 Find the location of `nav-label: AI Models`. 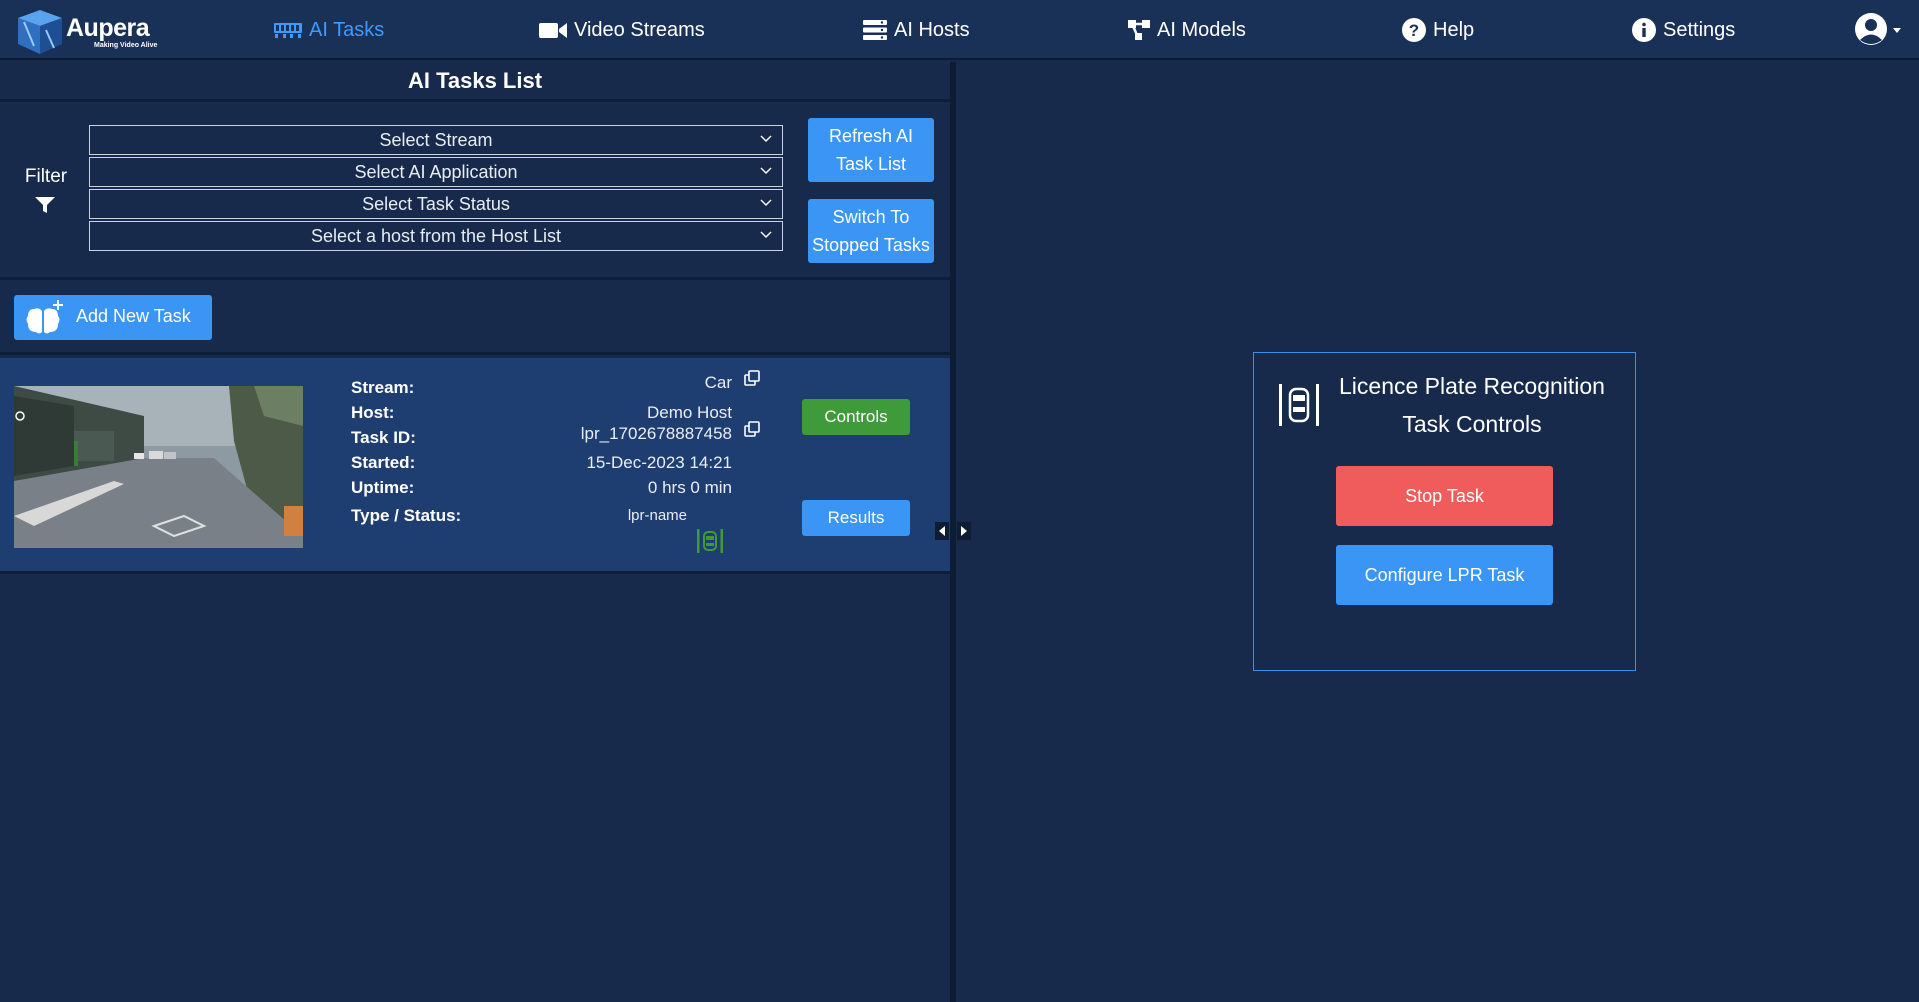

nav-label: AI Models is located at coordinates (1201, 29).